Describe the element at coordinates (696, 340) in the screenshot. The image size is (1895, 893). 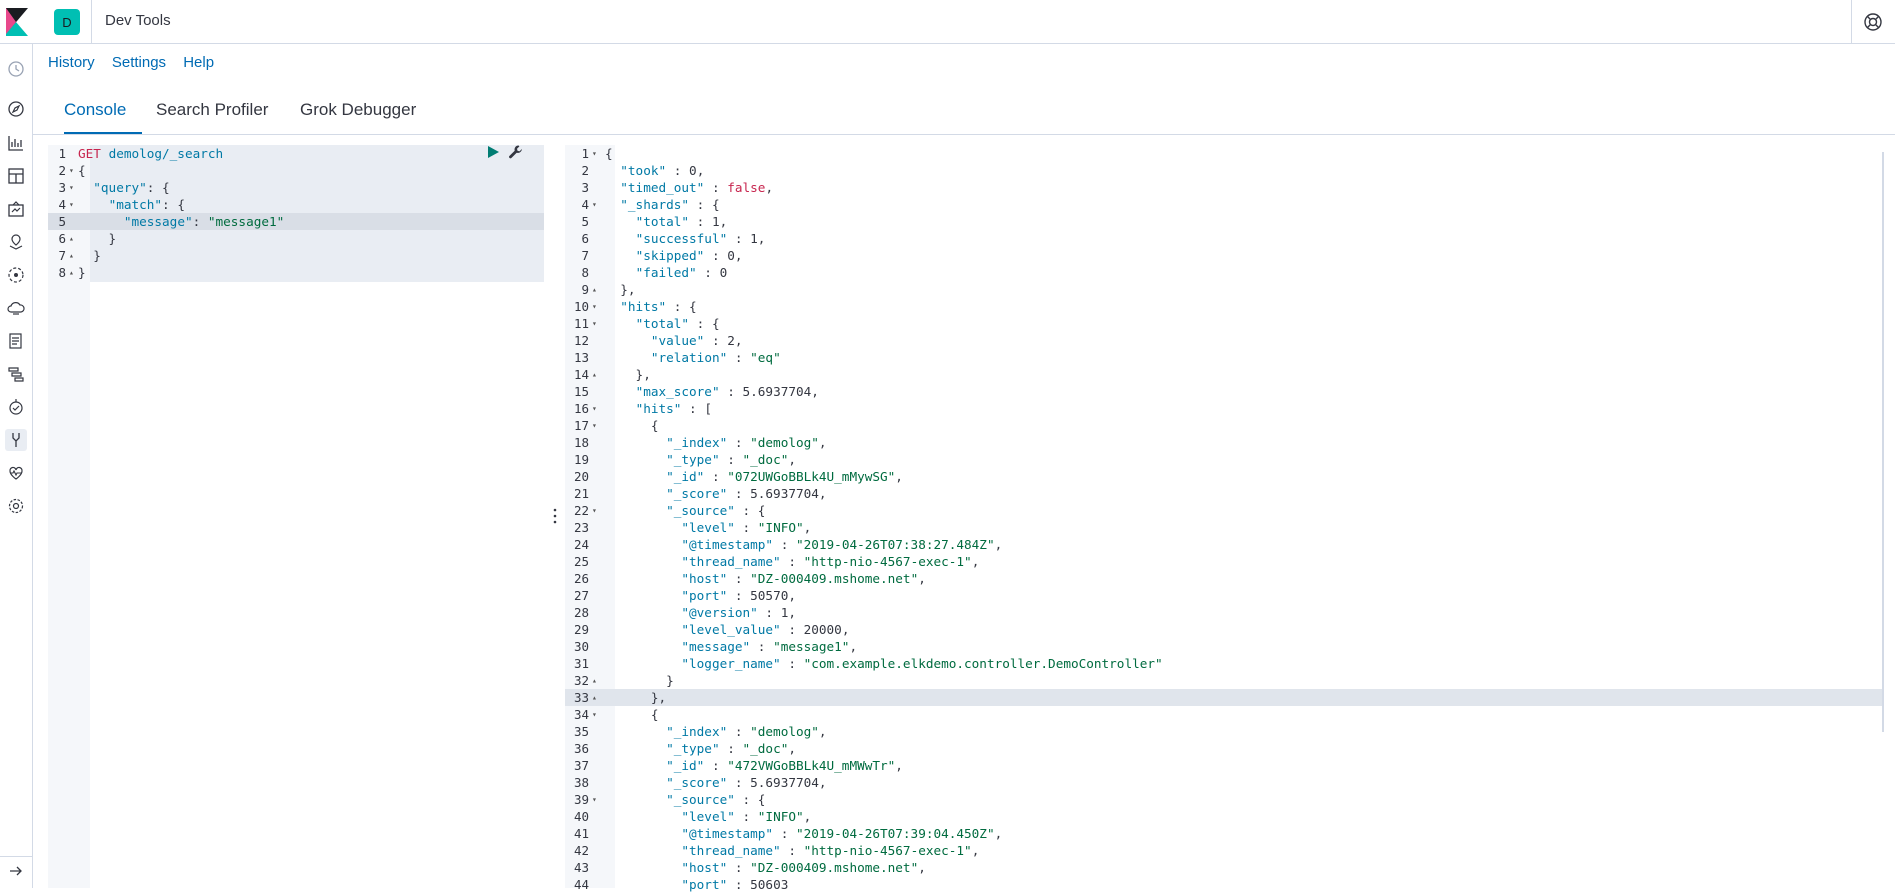
I see `code-line: "value" : 2,` at that location.